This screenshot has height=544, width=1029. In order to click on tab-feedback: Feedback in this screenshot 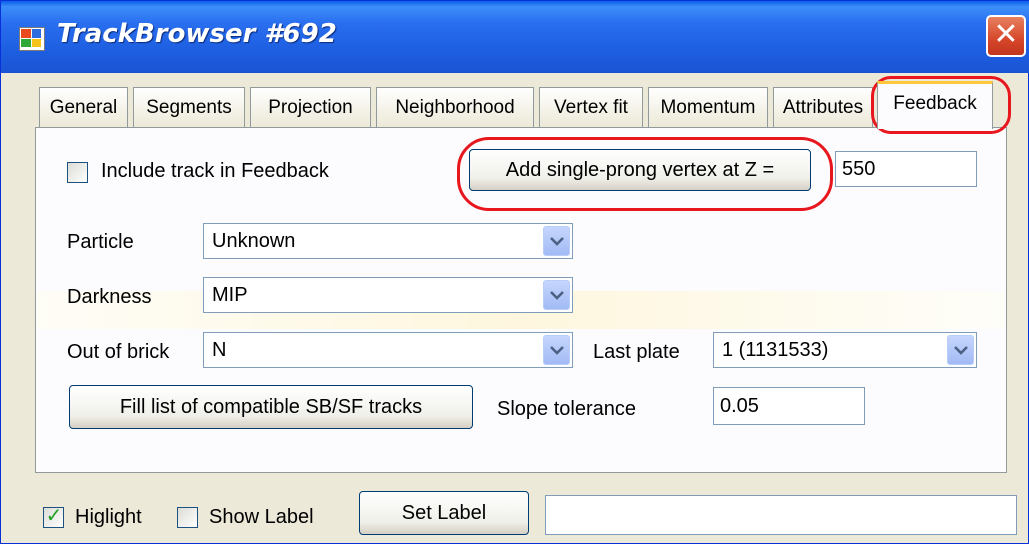, I will do `click(935, 105)`.